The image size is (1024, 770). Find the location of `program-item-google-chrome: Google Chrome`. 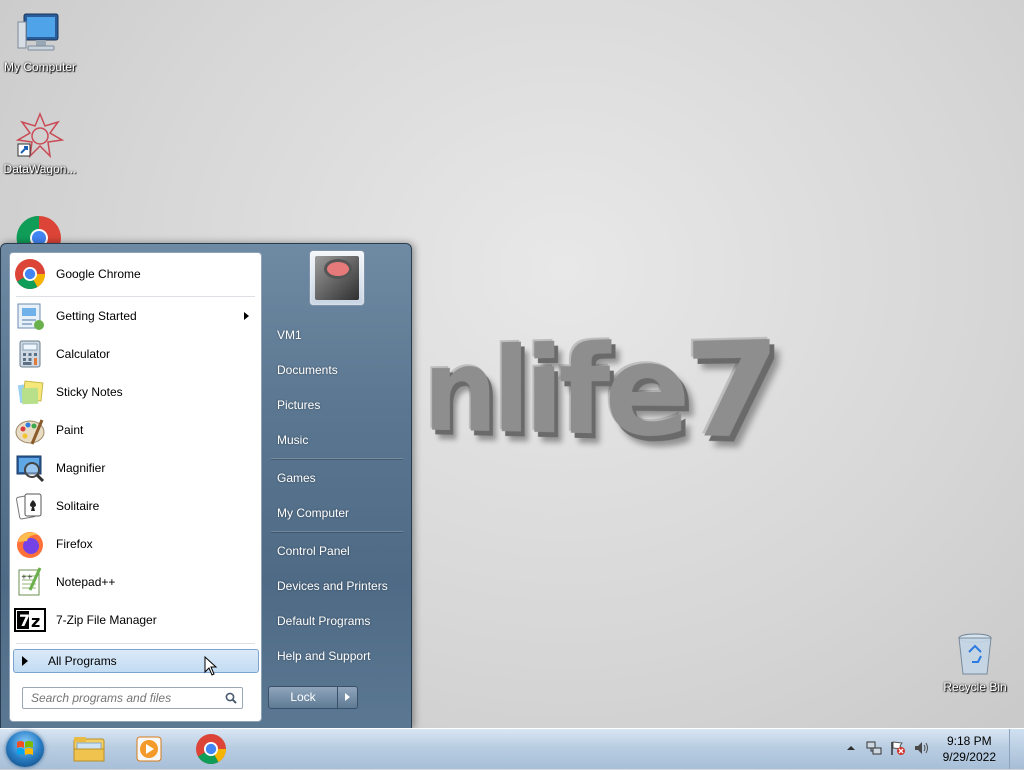

program-item-google-chrome: Google Chrome is located at coordinates (135, 274).